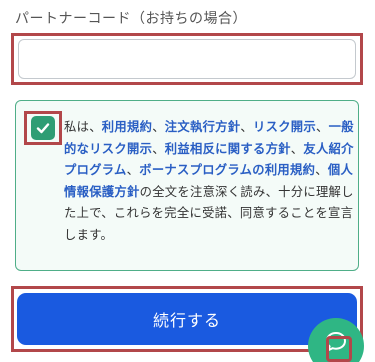  What do you see at coordinates (187, 59) in the screenshot?
I see `partner-code-input` at bounding box center [187, 59].